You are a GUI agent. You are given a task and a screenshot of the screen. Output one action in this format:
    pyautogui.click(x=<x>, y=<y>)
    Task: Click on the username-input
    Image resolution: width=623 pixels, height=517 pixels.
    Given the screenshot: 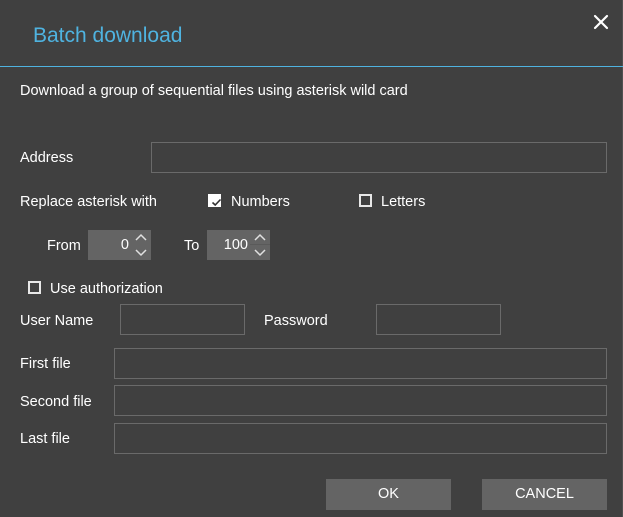 What is the action you would take?
    pyautogui.click(x=182, y=319)
    